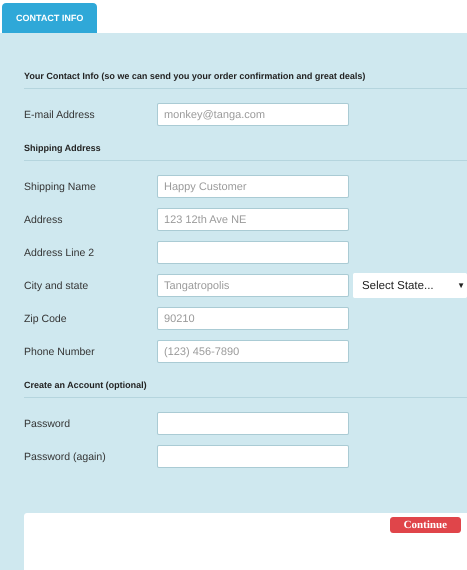 This screenshot has height=570, width=467. Describe the element at coordinates (50, 18) in the screenshot. I see `contact-info-tab: CONTACT INFO` at that location.